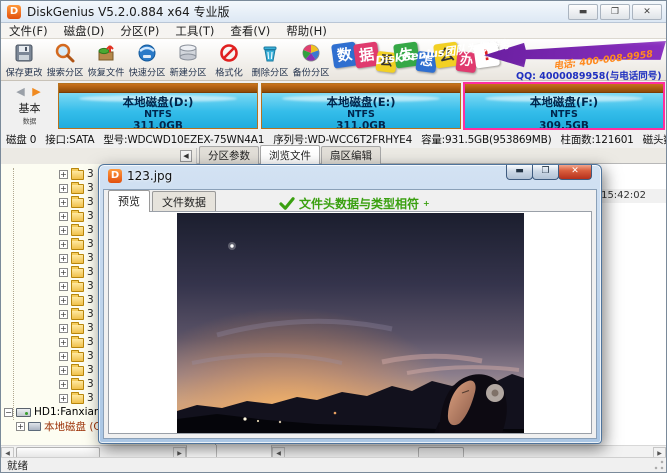 Image resolution: width=667 pixels, height=473 pixels. What do you see at coordinates (659, 465) in the screenshot?
I see `resize-grip` at bounding box center [659, 465].